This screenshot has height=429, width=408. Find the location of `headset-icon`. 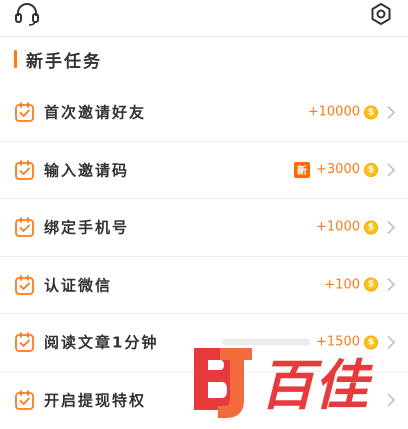

headset-icon is located at coordinates (27, 14).